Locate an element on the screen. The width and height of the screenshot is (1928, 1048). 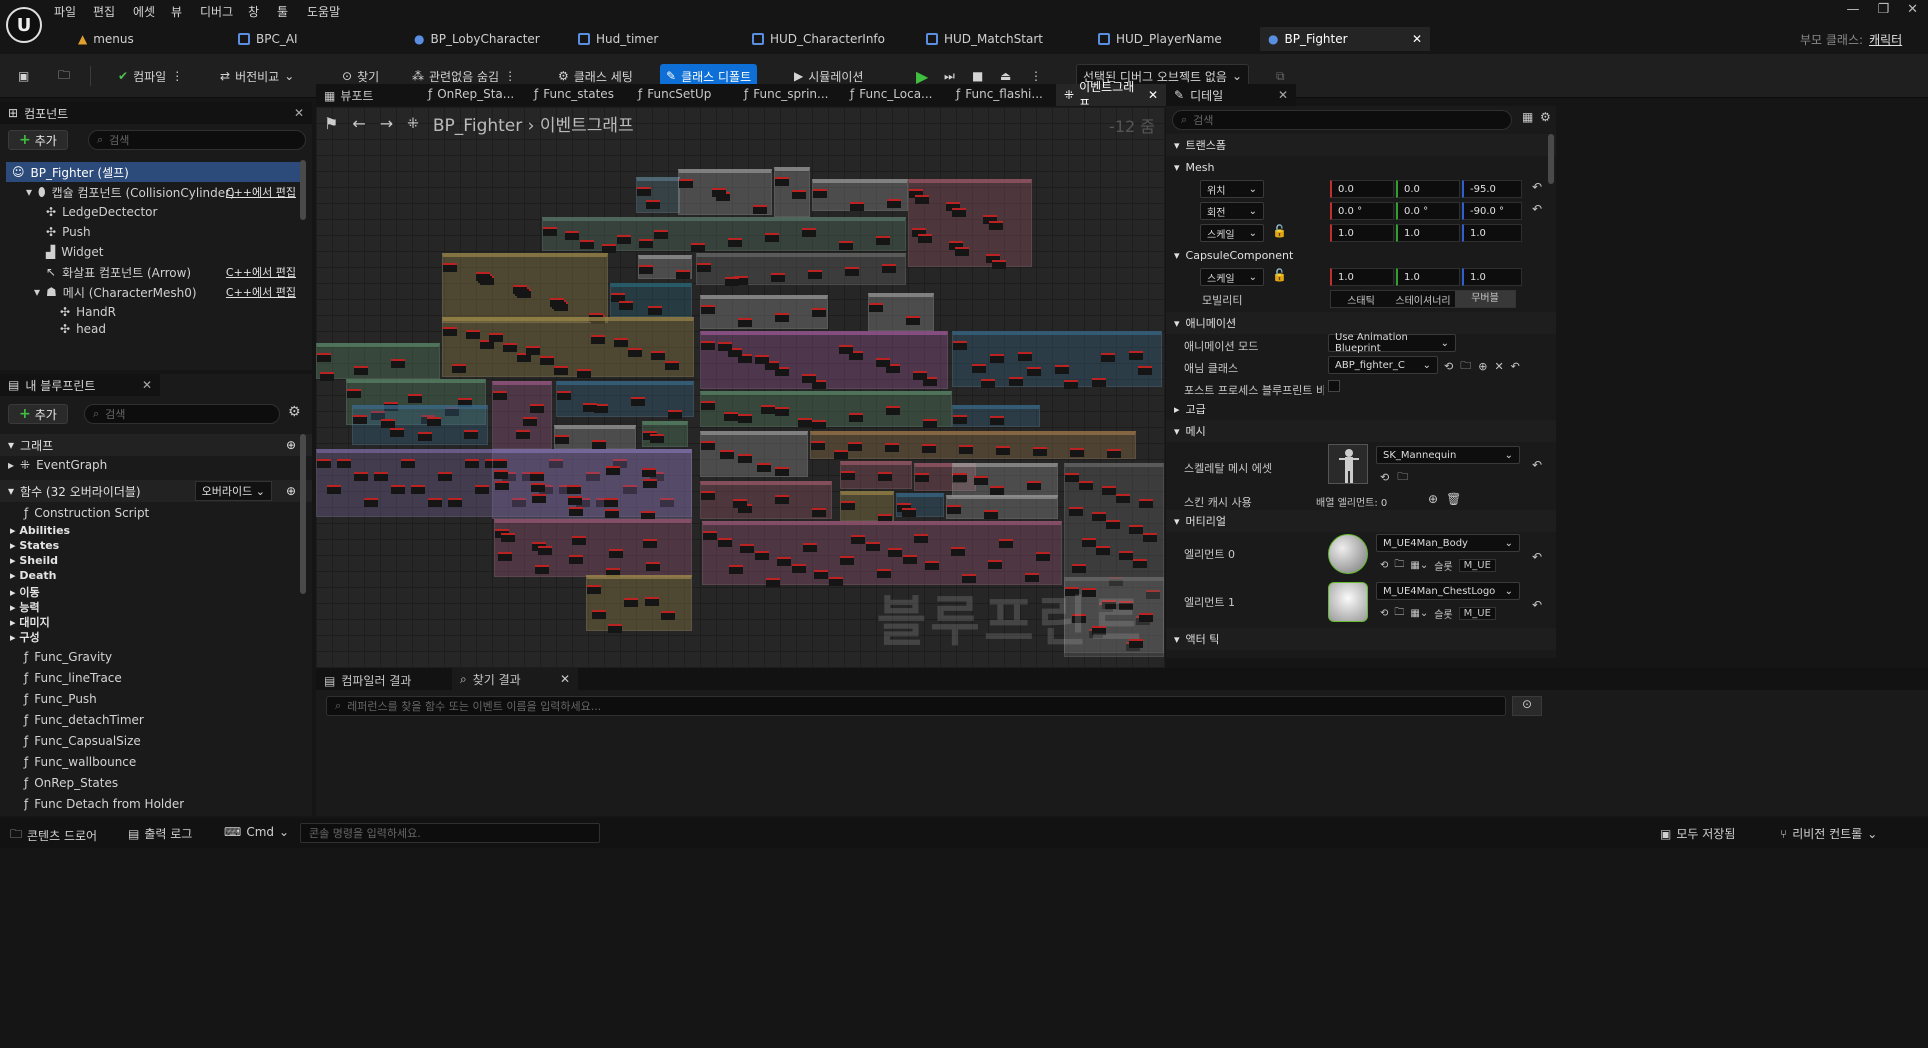
advanced-section: ▸ 고급 is located at coordinates (1361, 409).